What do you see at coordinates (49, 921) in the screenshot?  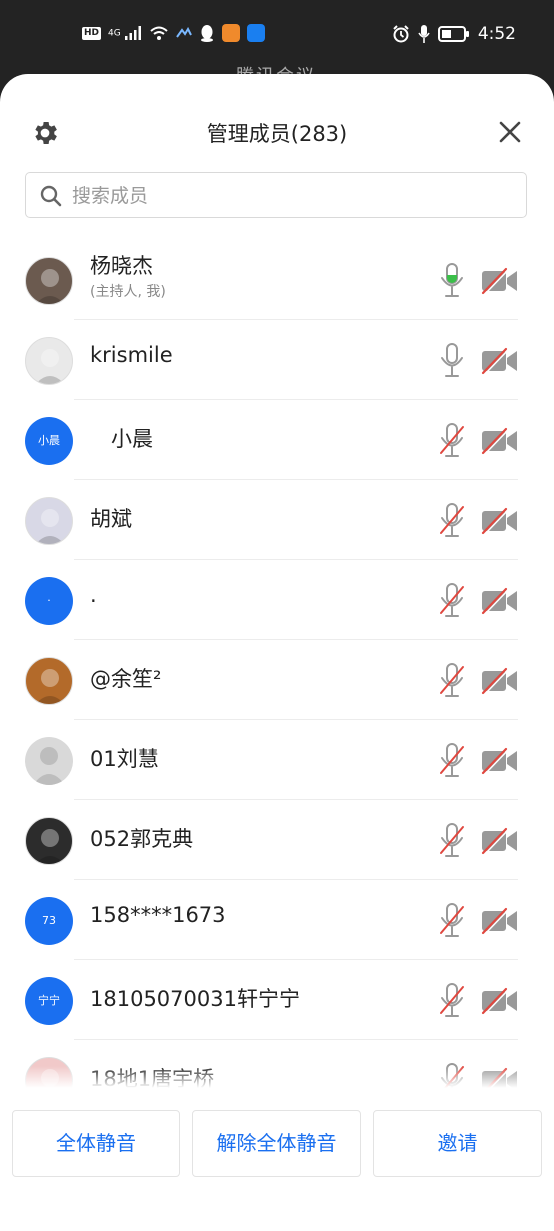 I see `avatar: 73` at bounding box center [49, 921].